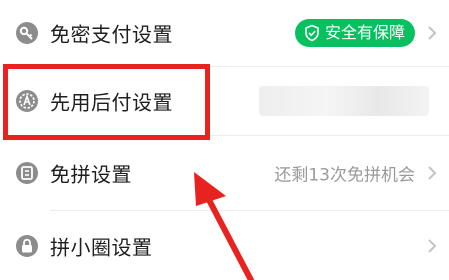  Describe the element at coordinates (312, 33) in the screenshot. I see `shield-check-icon` at that location.